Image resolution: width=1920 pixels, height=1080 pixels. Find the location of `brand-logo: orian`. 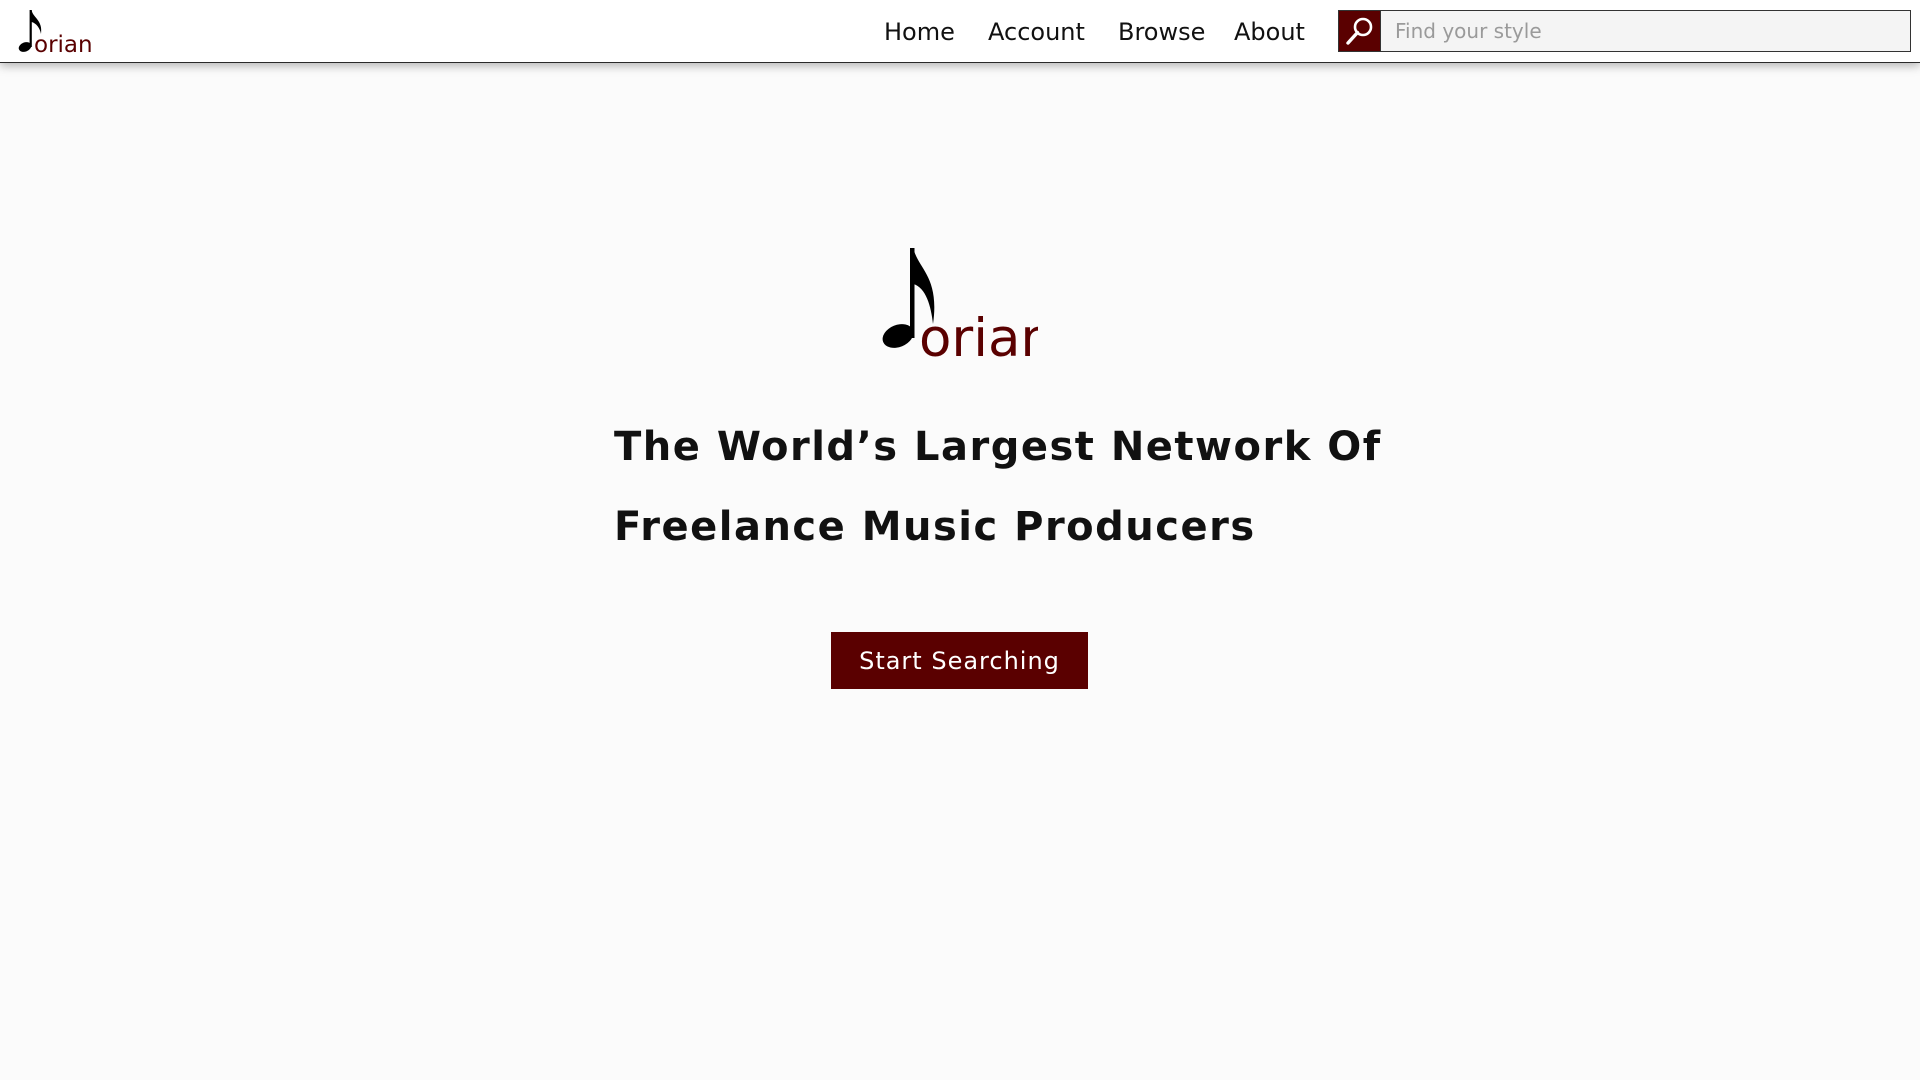

brand-logo: orian is located at coordinates (55, 32).